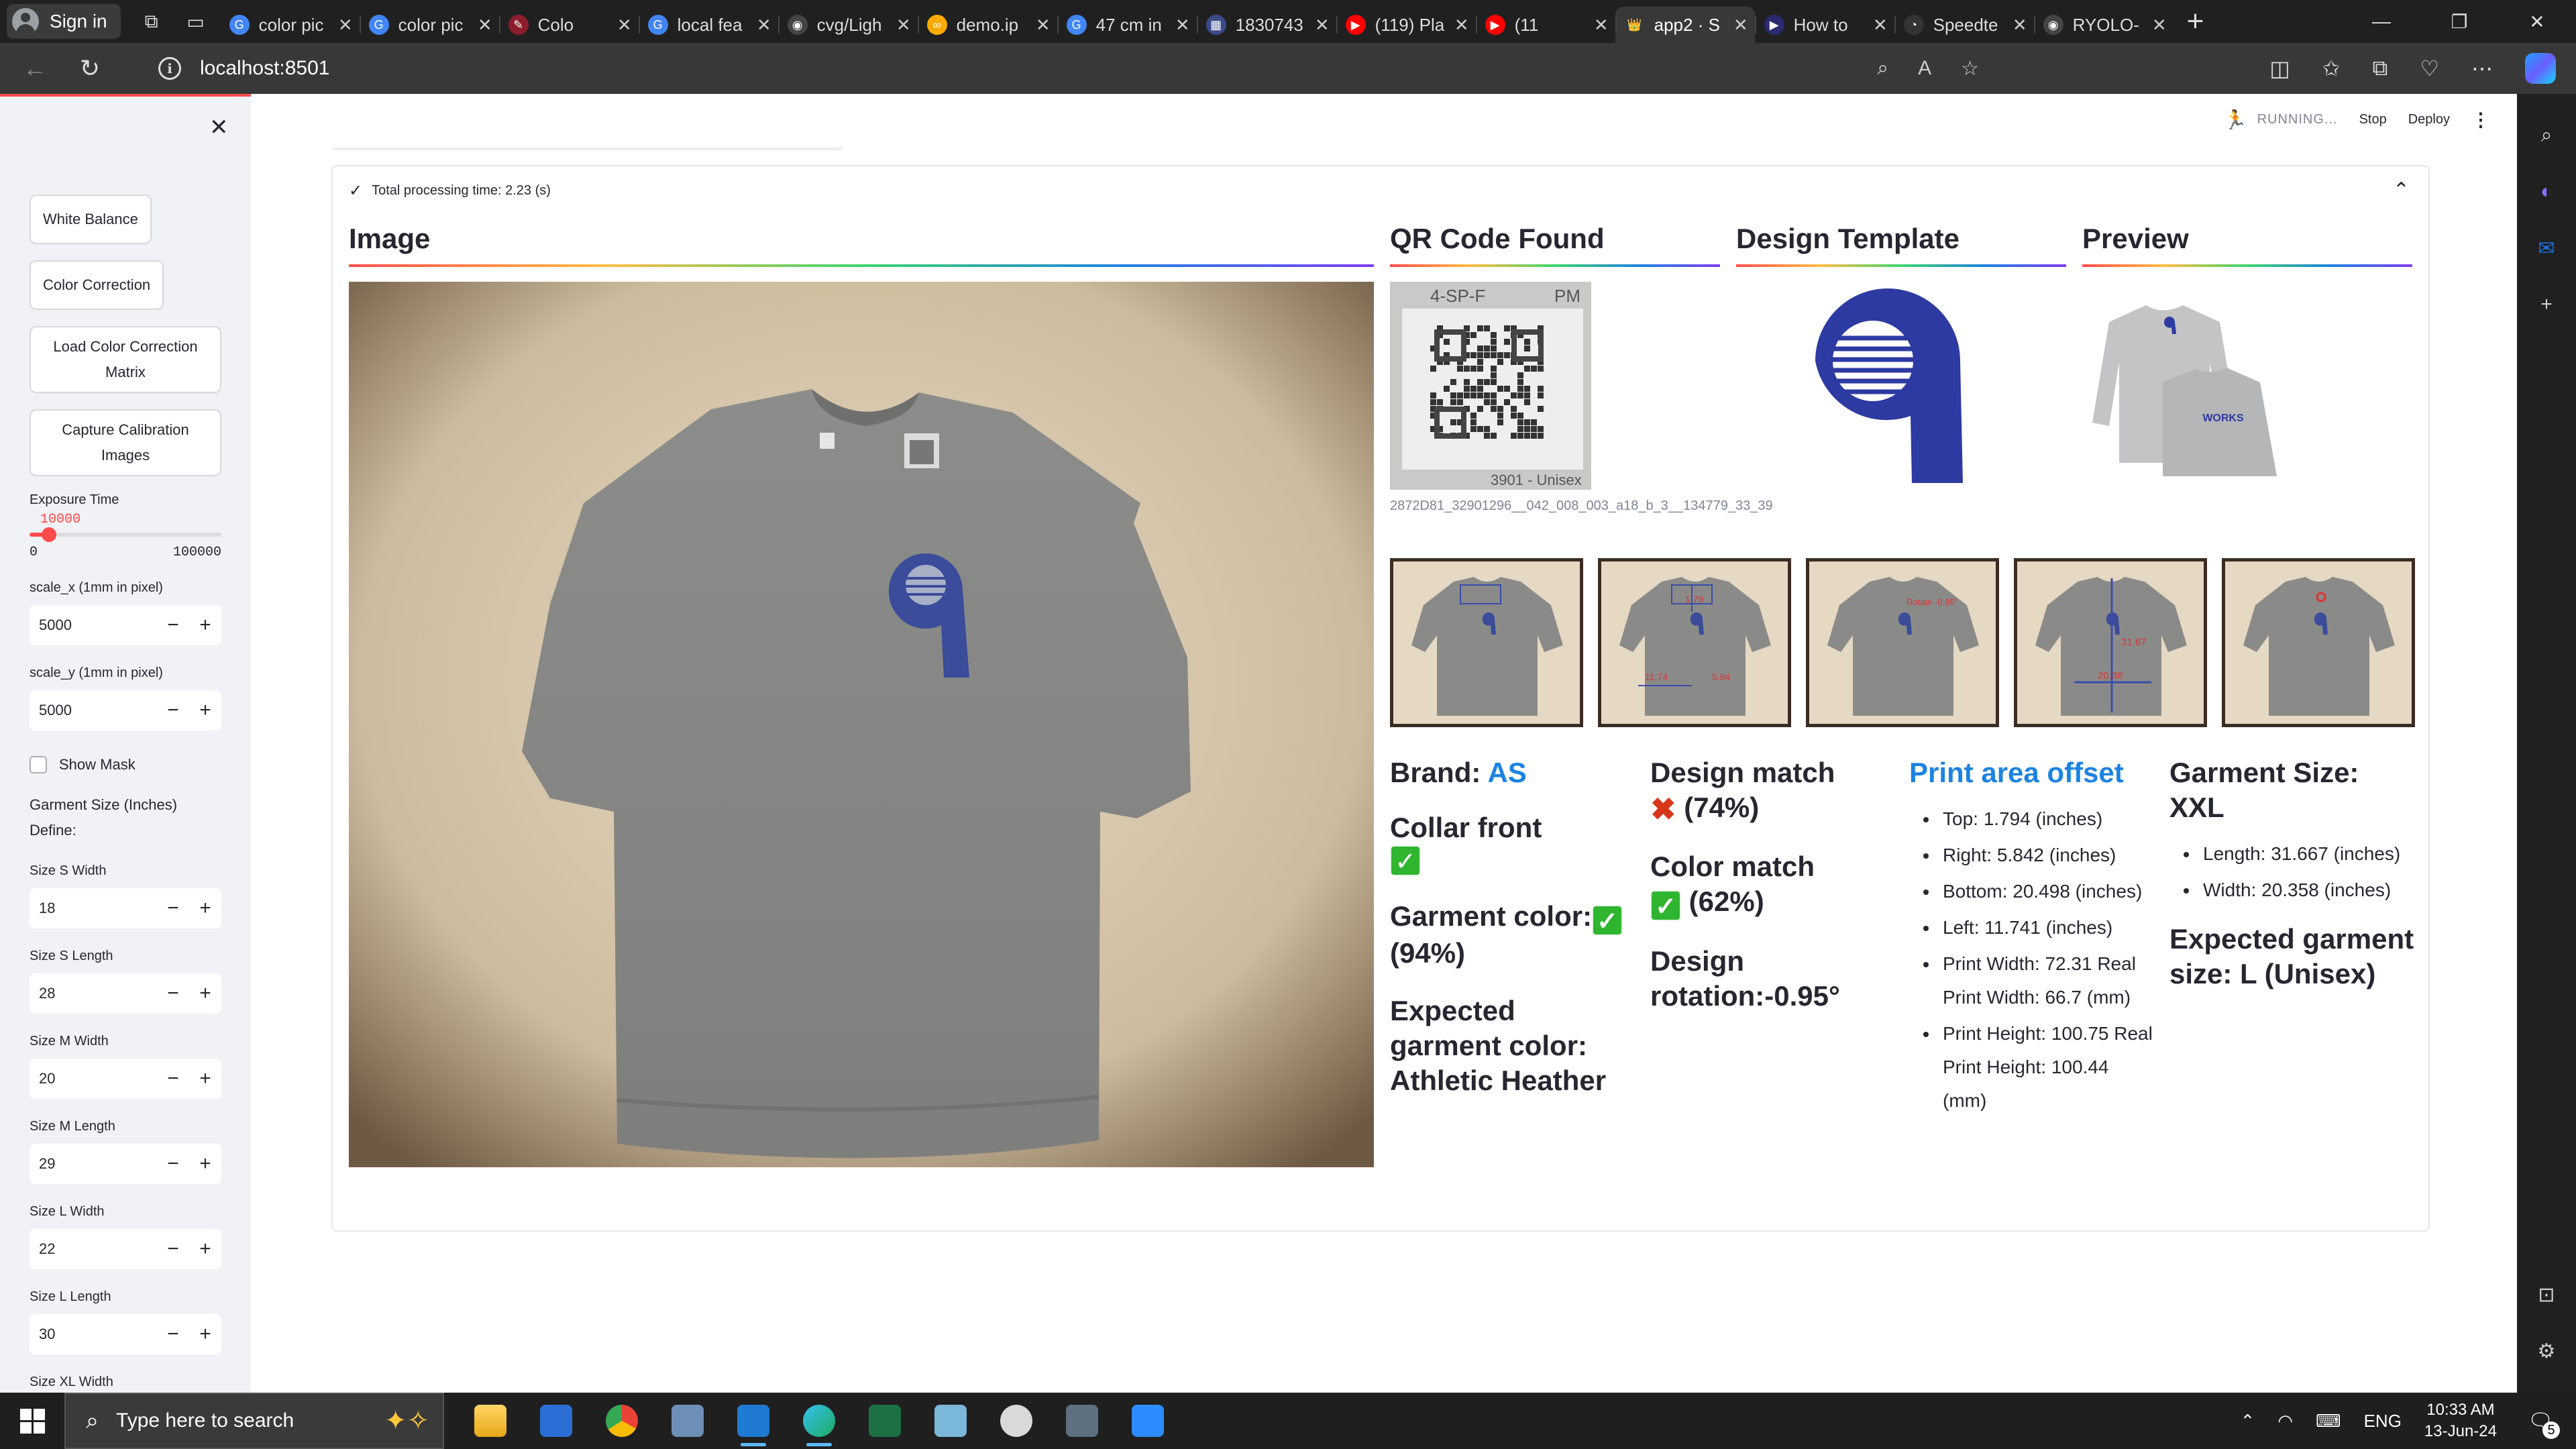  Describe the element at coordinates (32, 1421) in the screenshot. I see `start-button` at that location.